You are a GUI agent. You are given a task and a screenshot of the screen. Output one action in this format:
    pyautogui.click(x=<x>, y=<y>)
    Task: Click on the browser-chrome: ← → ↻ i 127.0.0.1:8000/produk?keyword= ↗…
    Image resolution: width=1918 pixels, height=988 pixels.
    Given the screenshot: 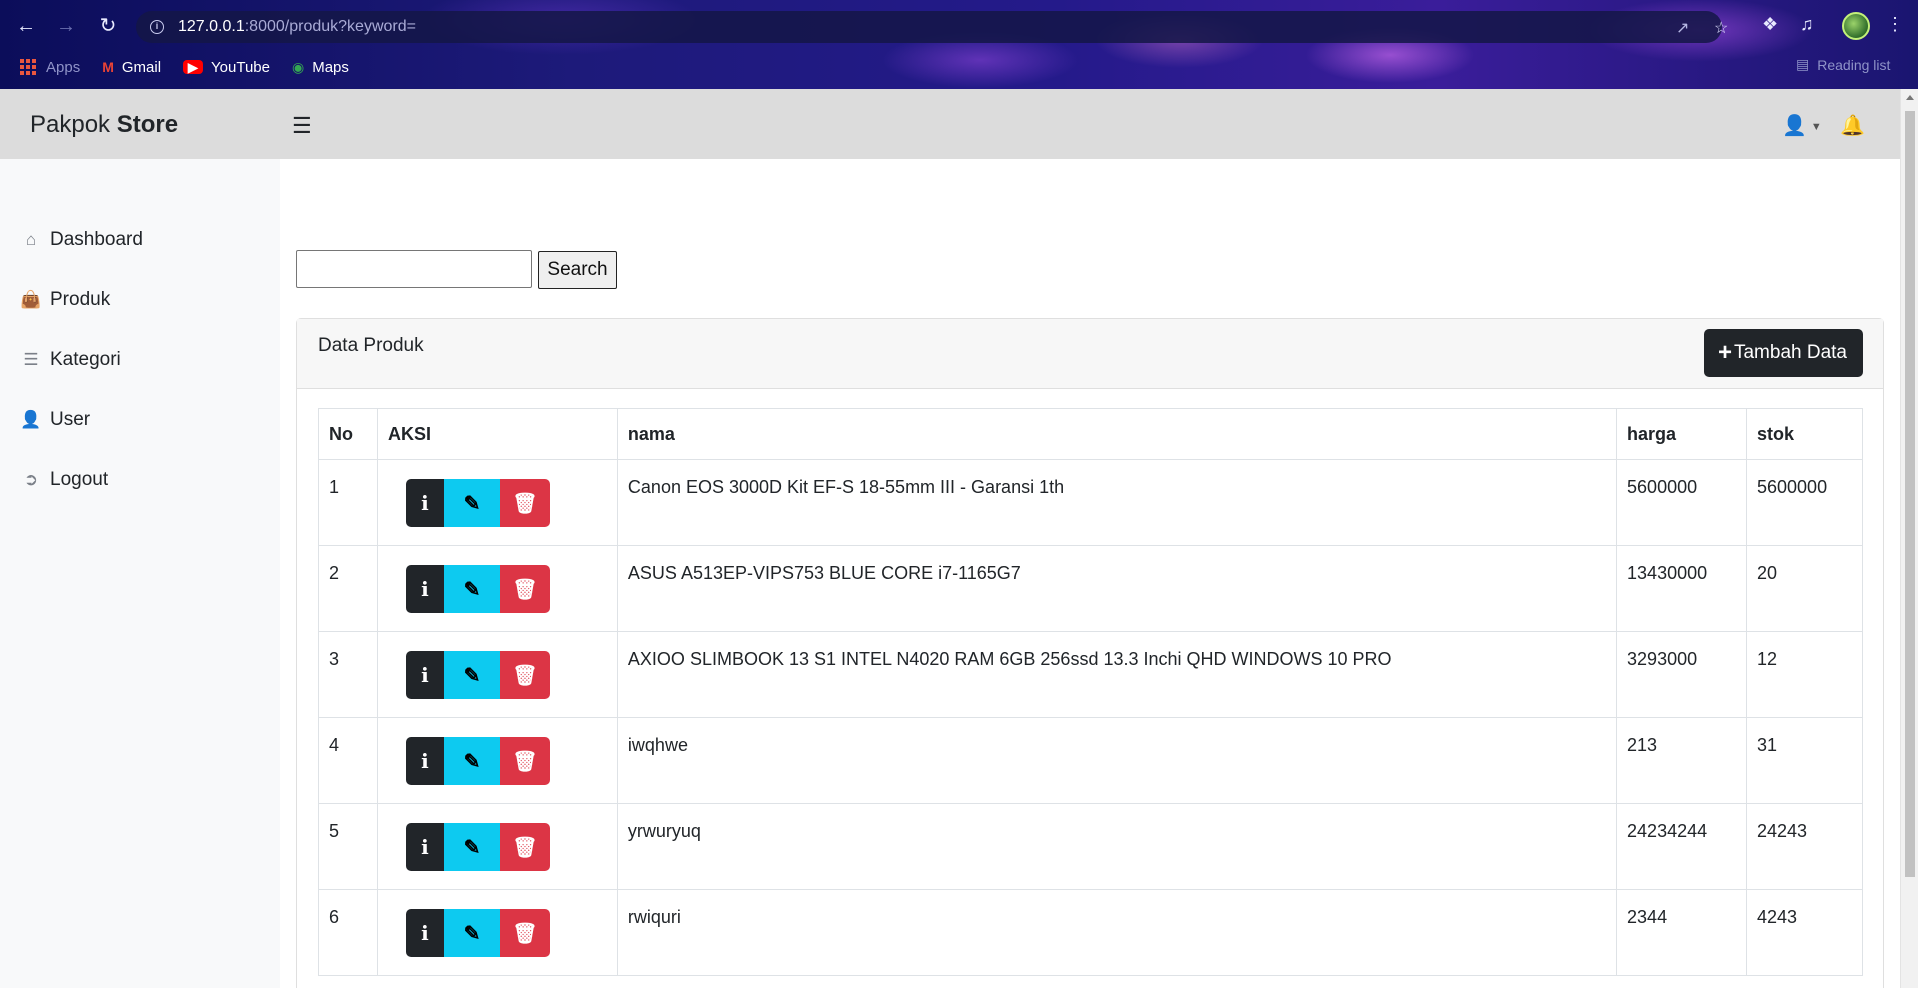 What is the action you would take?
    pyautogui.click(x=959, y=44)
    